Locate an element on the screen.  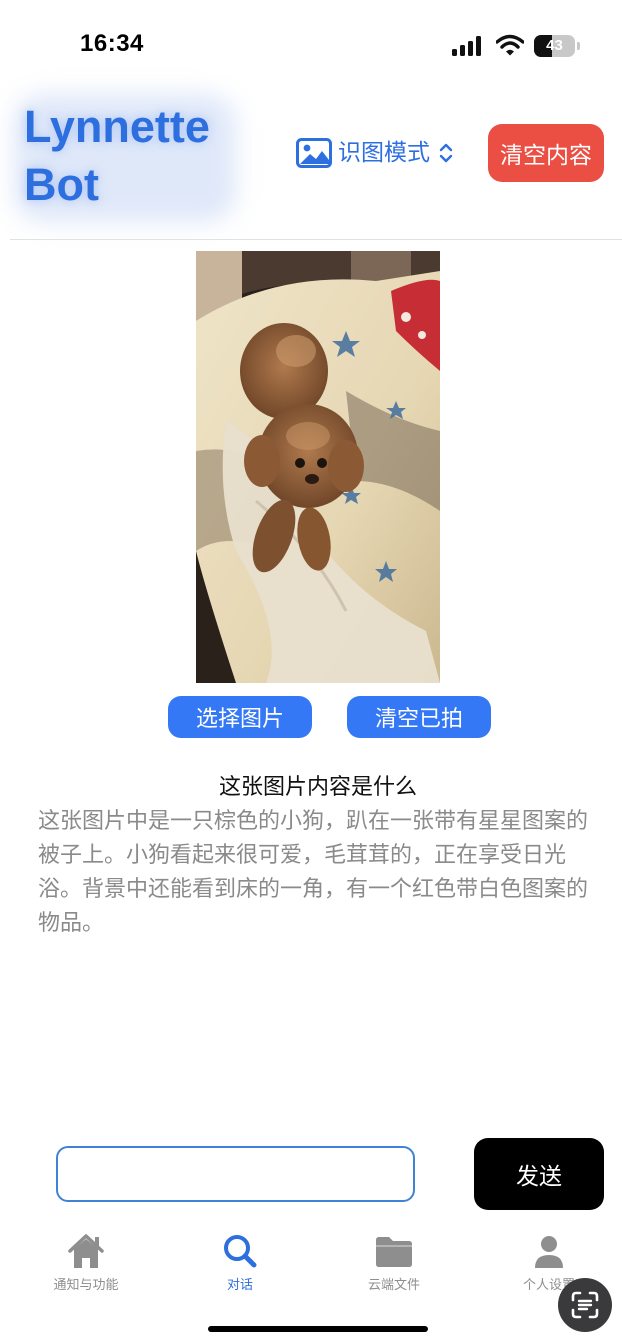
clear-taken-button: 清空已拍 is located at coordinates (419, 717).